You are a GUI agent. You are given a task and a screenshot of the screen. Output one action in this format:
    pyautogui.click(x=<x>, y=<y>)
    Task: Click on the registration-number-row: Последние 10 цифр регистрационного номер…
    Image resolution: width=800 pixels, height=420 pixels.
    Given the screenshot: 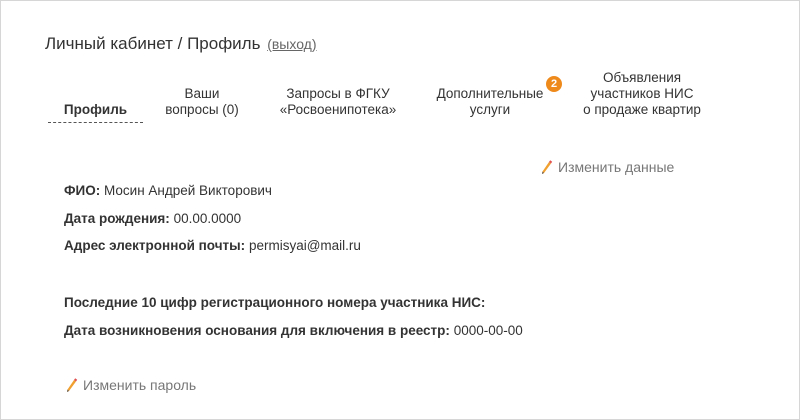 What is the action you would take?
    pyautogui.click(x=274, y=302)
    